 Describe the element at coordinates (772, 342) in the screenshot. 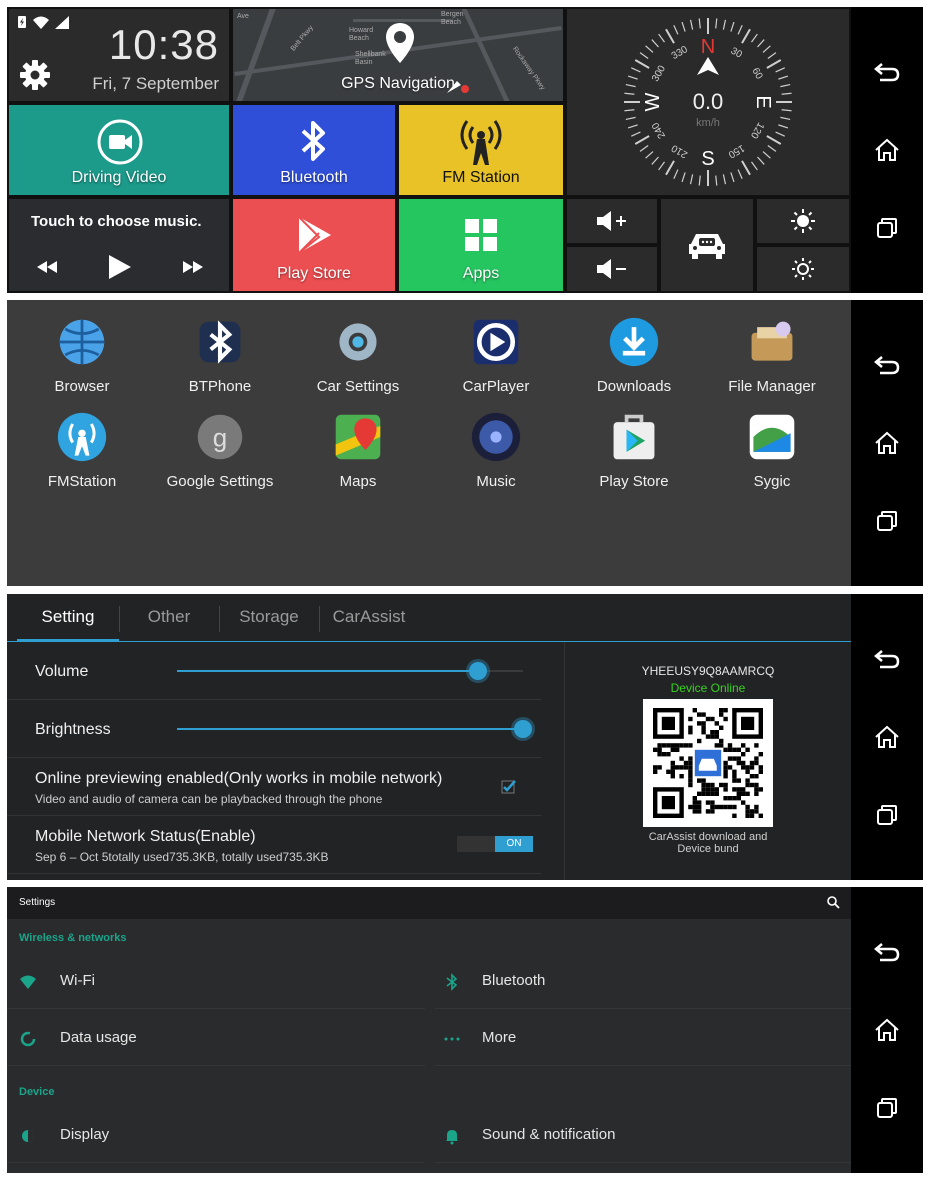

I see `folder-icon` at that location.